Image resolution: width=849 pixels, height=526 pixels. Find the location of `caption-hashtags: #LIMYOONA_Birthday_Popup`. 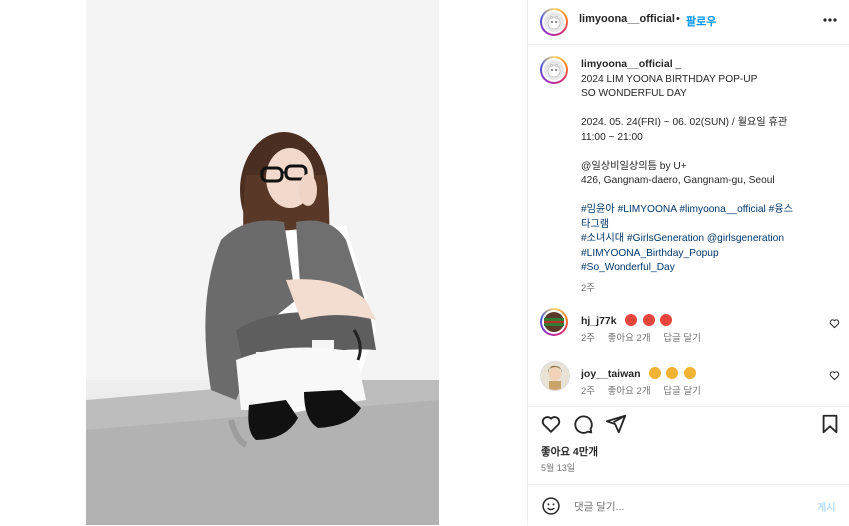

caption-hashtags: #LIMYOONA_Birthday_Popup is located at coordinates (708, 254).